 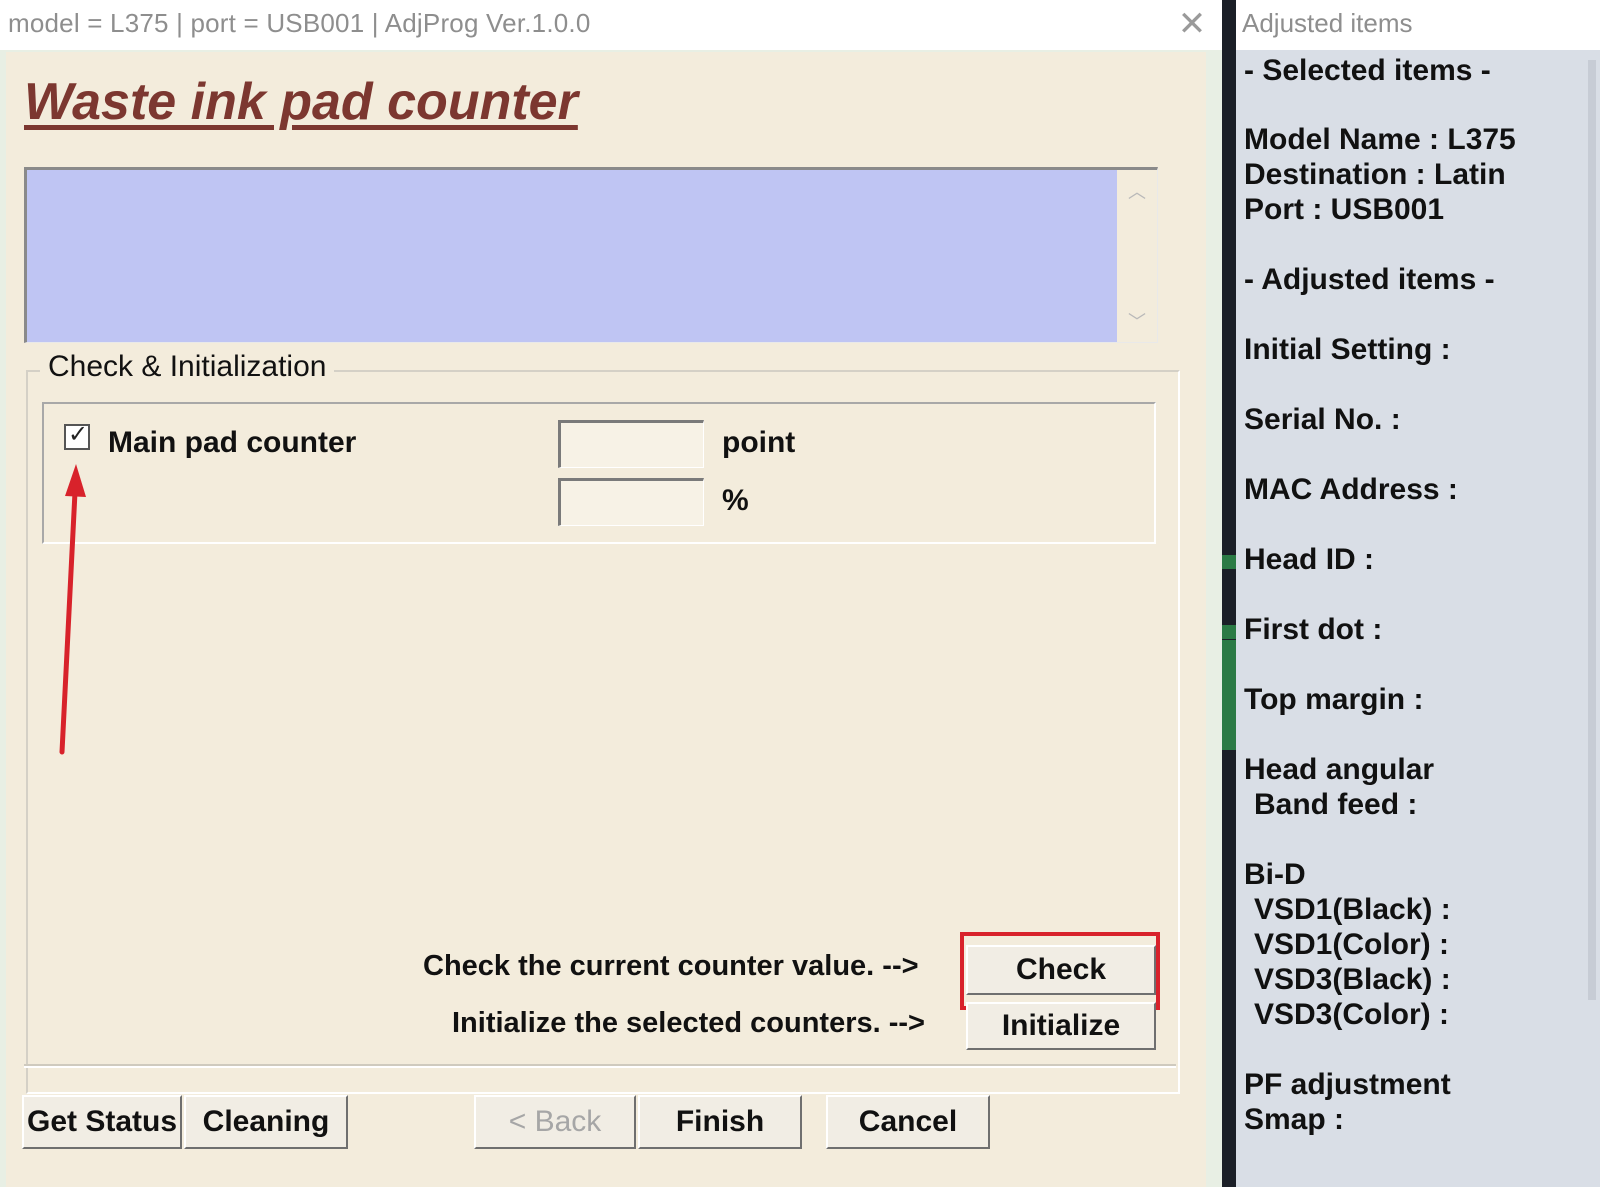 What do you see at coordinates (1347, 1084) in the screenshot?
I see `pf-adjustment-label: PF adjustment` at bounding box center [1347, 1084].